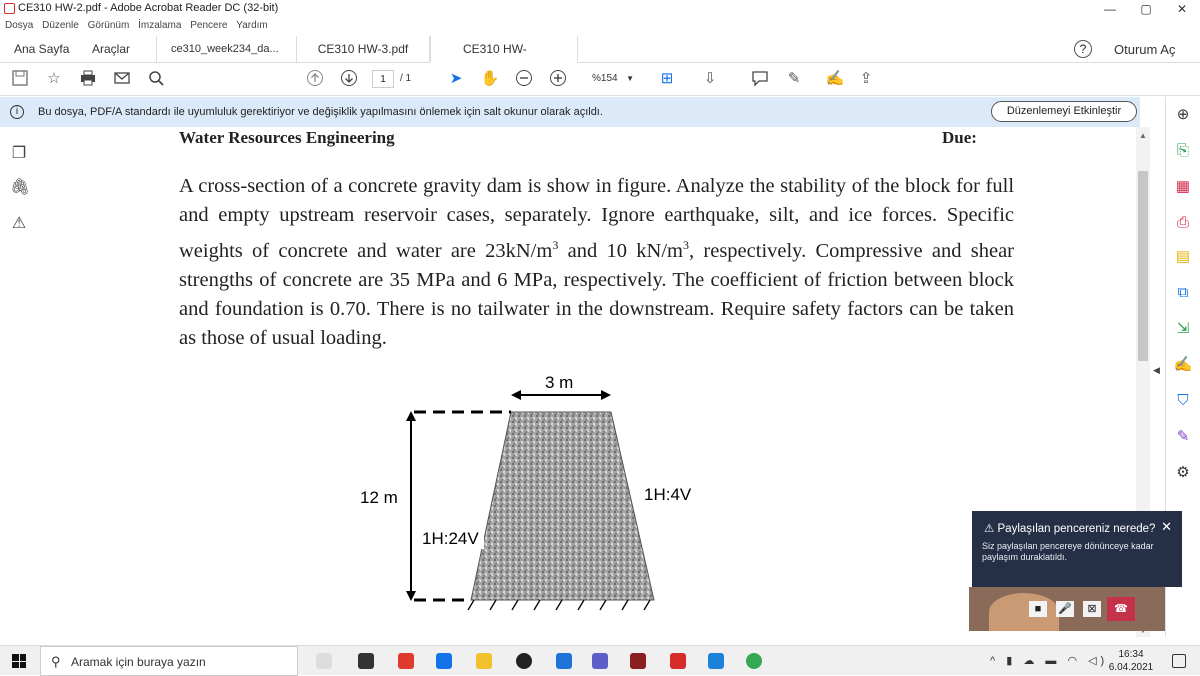 Image resolution: width=1200 pixels, height=676 pixels. Describe the element at coordinates (20, 188) in the screenshot. I see `attachment-icon: 🖇` at that location.